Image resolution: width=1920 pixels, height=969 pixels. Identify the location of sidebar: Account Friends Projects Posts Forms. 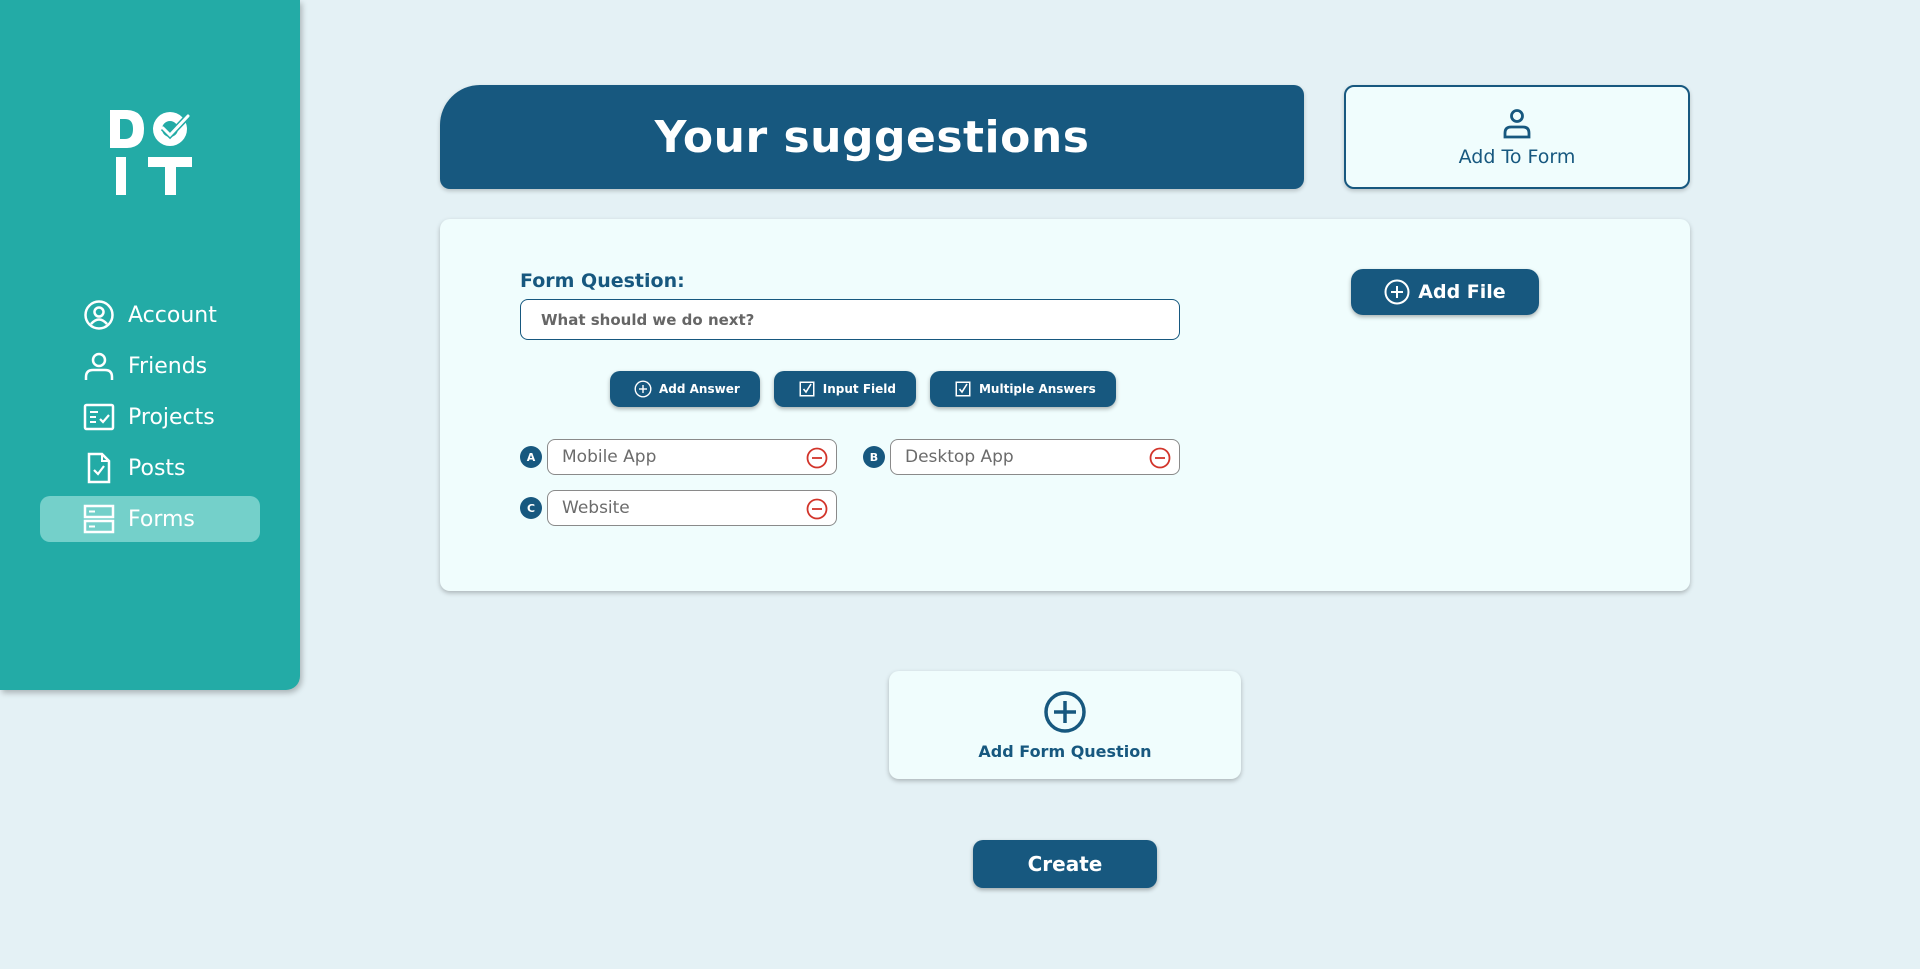
(150, 345).